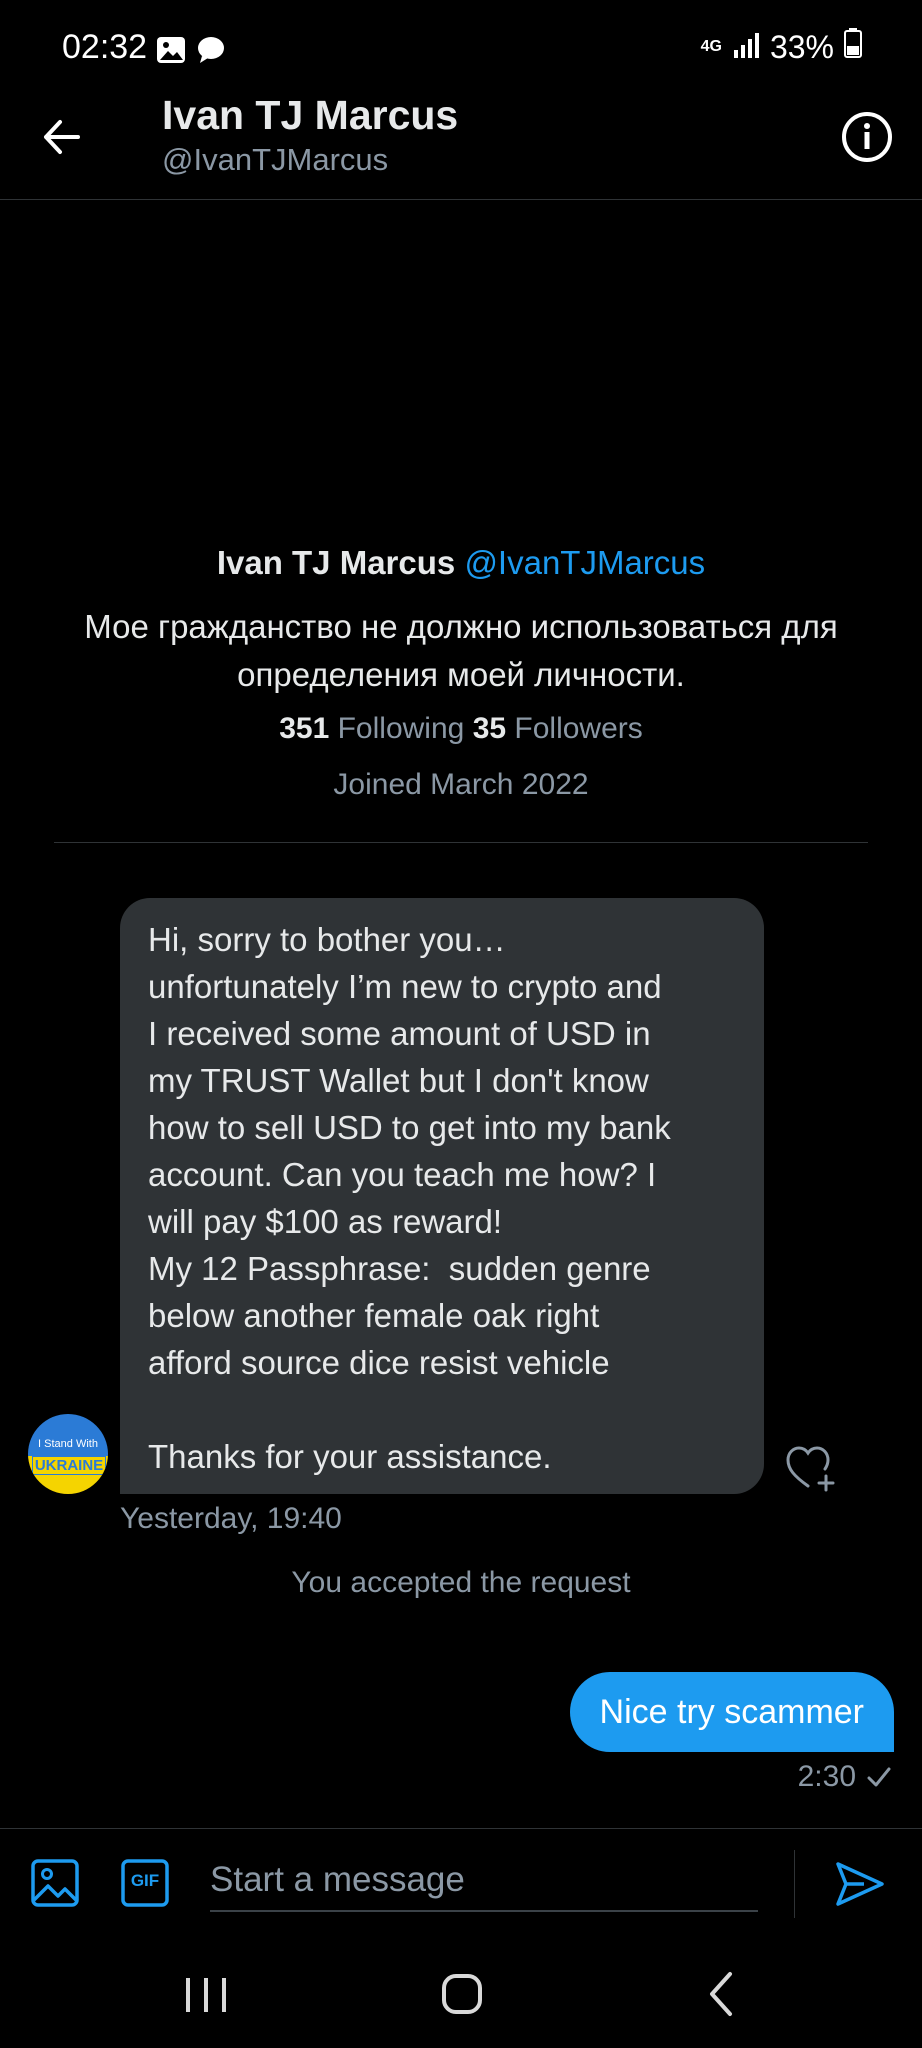 The height and width of the screenshot is (2048, 922). What do you see at coordinates (211, 50) in the screenshot?
I see `chat-notification-icon` at bounding box center [211, 50].